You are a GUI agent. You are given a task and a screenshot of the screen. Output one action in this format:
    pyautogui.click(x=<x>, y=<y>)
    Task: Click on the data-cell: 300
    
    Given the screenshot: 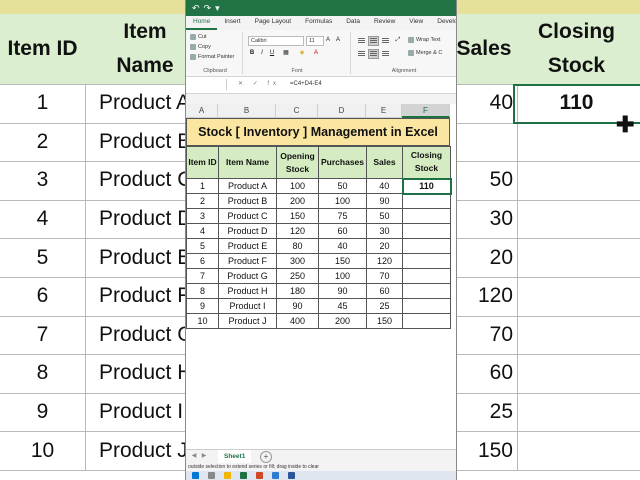 What is the action you would take?
    pyautogui.click(x=297, y=261)
    